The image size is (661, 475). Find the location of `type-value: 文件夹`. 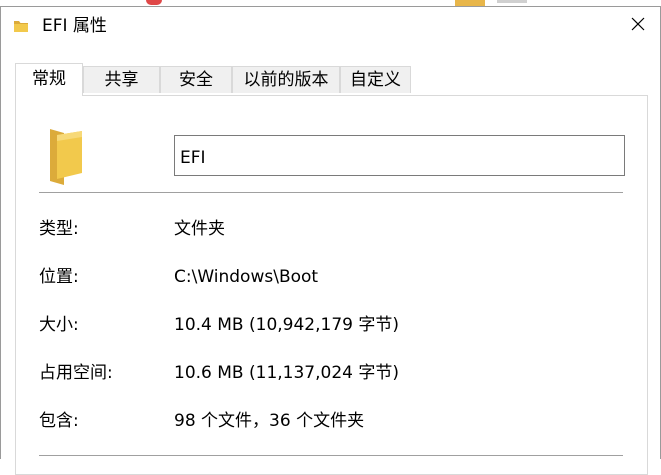

type-value: 文件夹 is located at coordinates (199, 229).